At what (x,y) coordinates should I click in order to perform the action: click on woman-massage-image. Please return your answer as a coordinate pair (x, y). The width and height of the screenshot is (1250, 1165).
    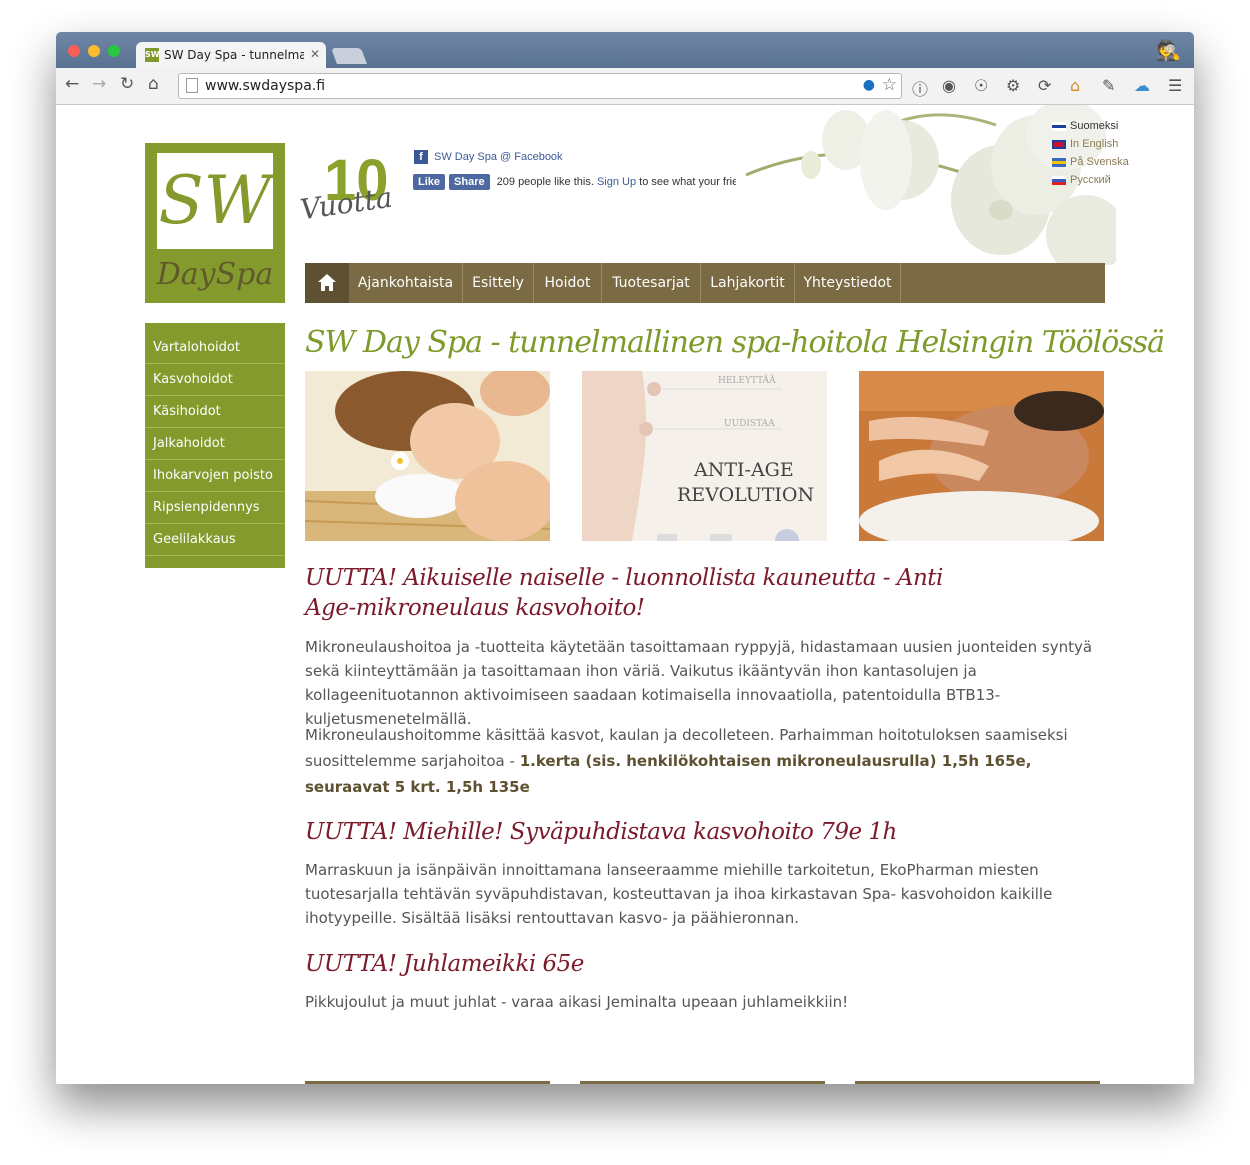
    Looking at the image, I should click on (427, 456).